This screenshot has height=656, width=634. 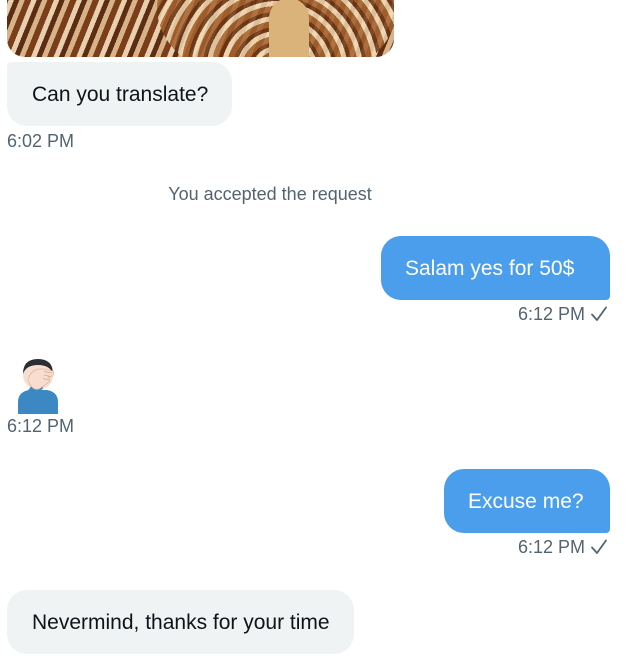 I want to click on message-text: Can you translate?, so click(x=120, y=94).